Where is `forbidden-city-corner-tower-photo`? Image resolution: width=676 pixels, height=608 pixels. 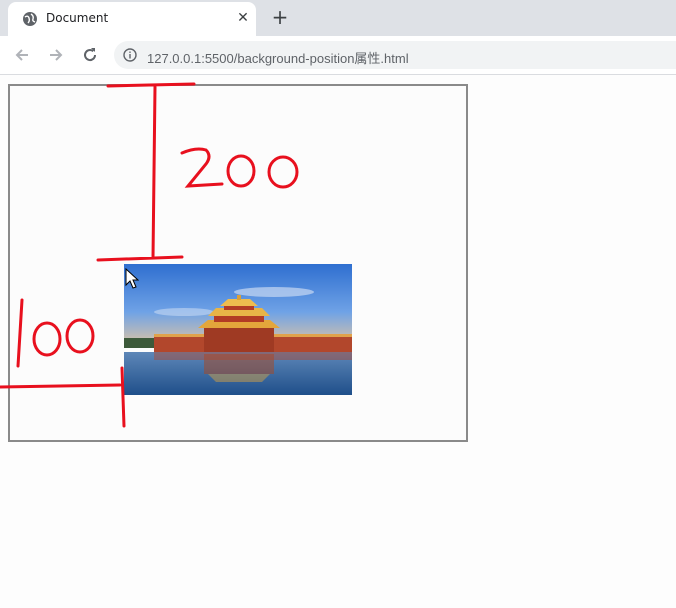
forbidden-city-corner-tower-photo is located at coordinates (238, 329).